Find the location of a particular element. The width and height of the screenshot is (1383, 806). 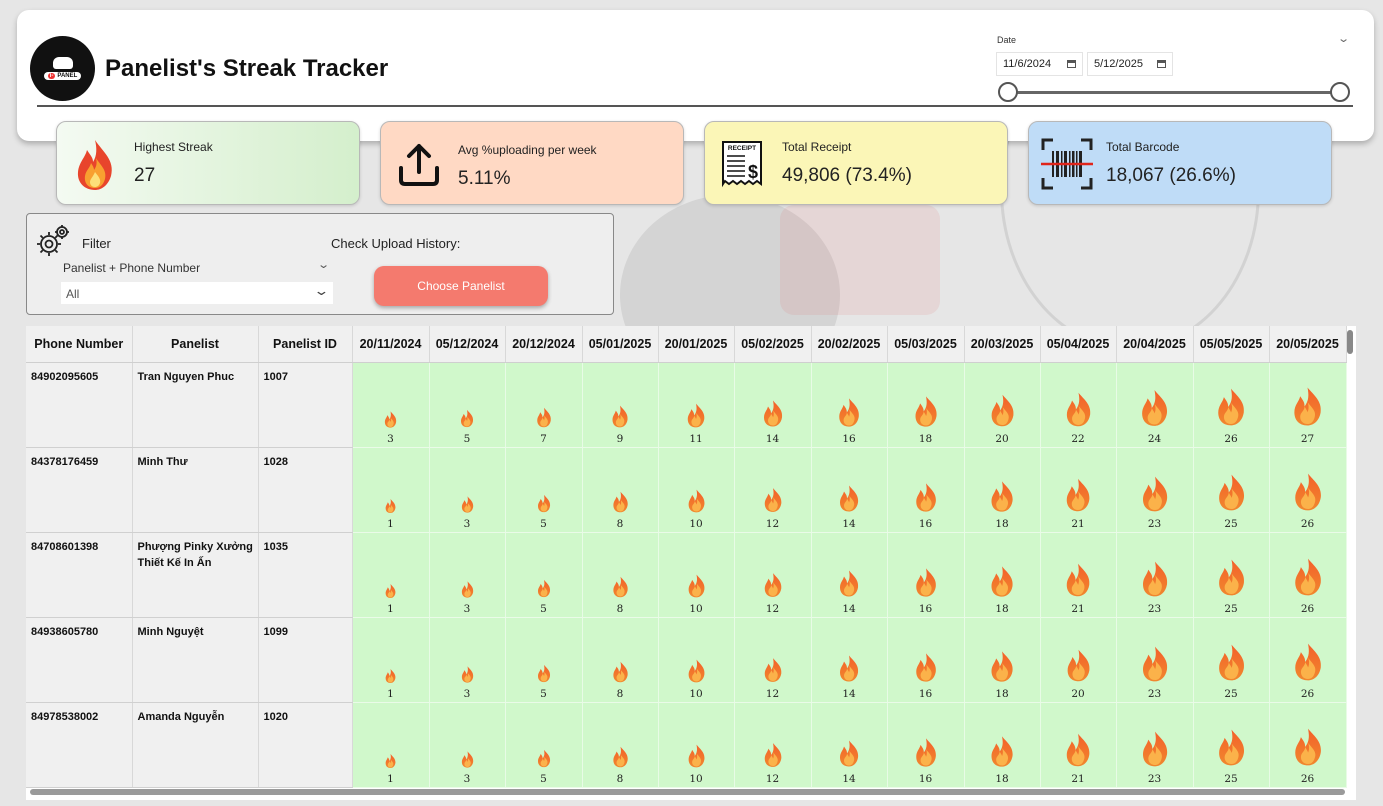

cell-panelist-id: 1028 is located at coordinates (305, 490).